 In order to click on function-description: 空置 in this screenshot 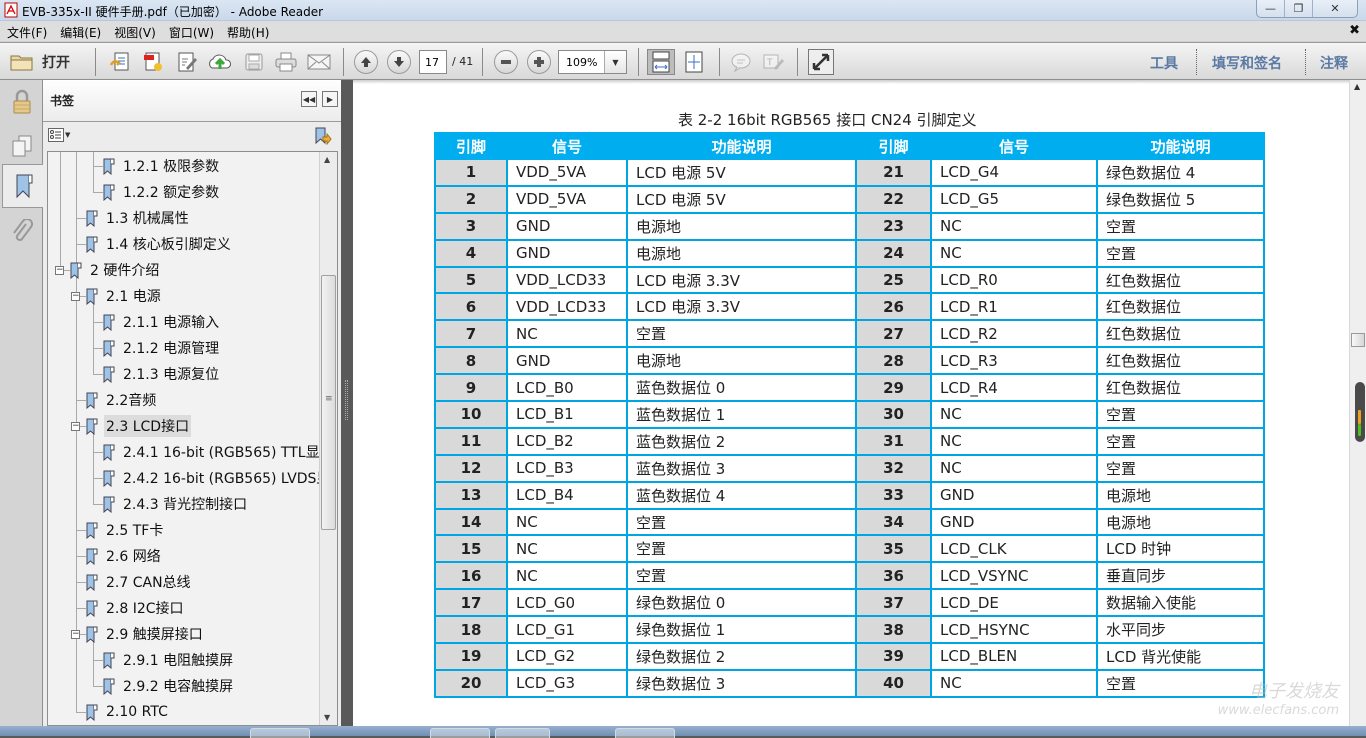, I will do `click(1180, 226)`.